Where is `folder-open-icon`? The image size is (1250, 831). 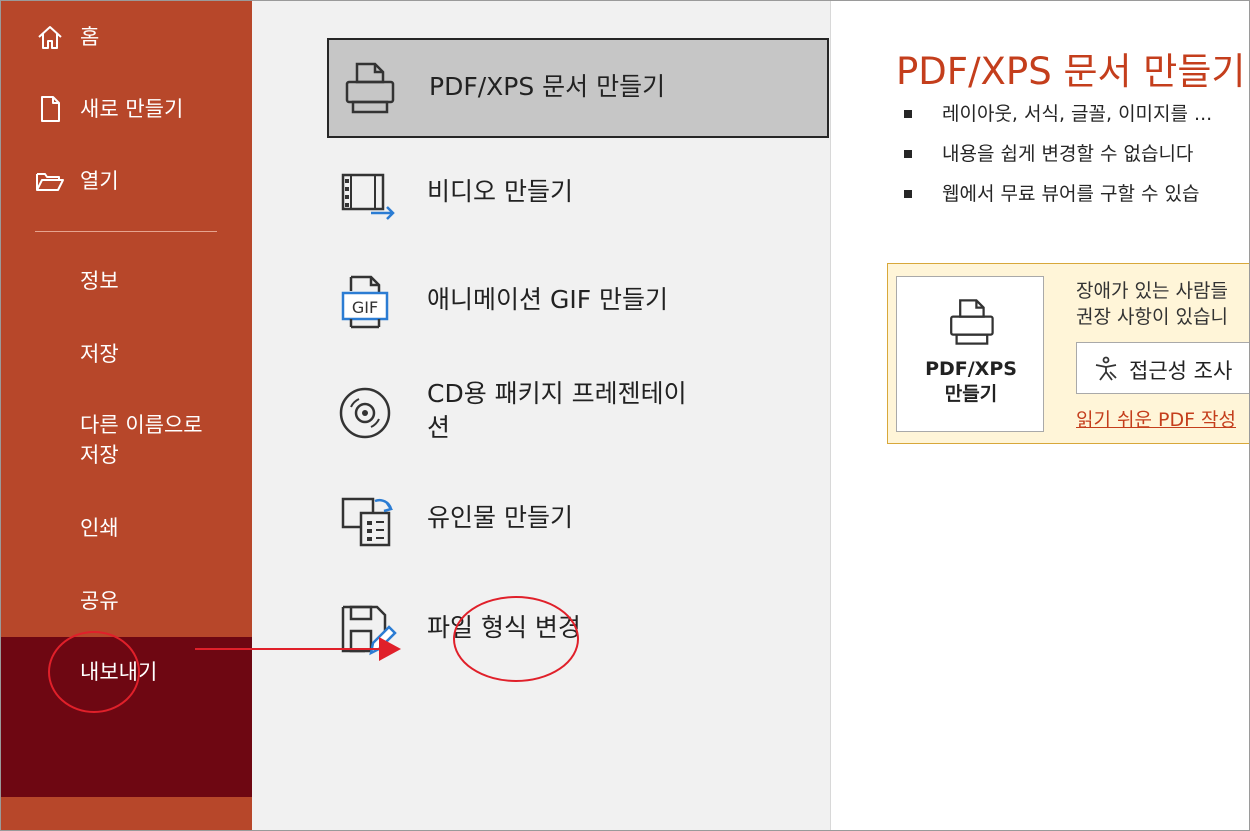
folder-open-icon is located at coordinates (50, 182).